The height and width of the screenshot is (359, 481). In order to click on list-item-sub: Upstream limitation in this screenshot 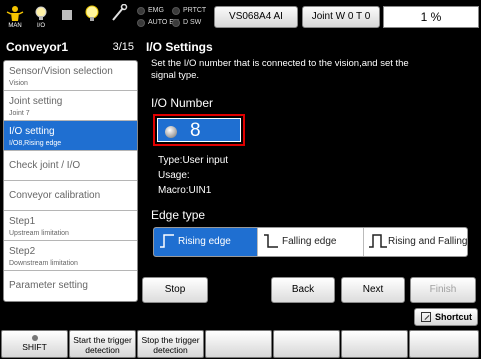, I will do `click(39, 233)`.